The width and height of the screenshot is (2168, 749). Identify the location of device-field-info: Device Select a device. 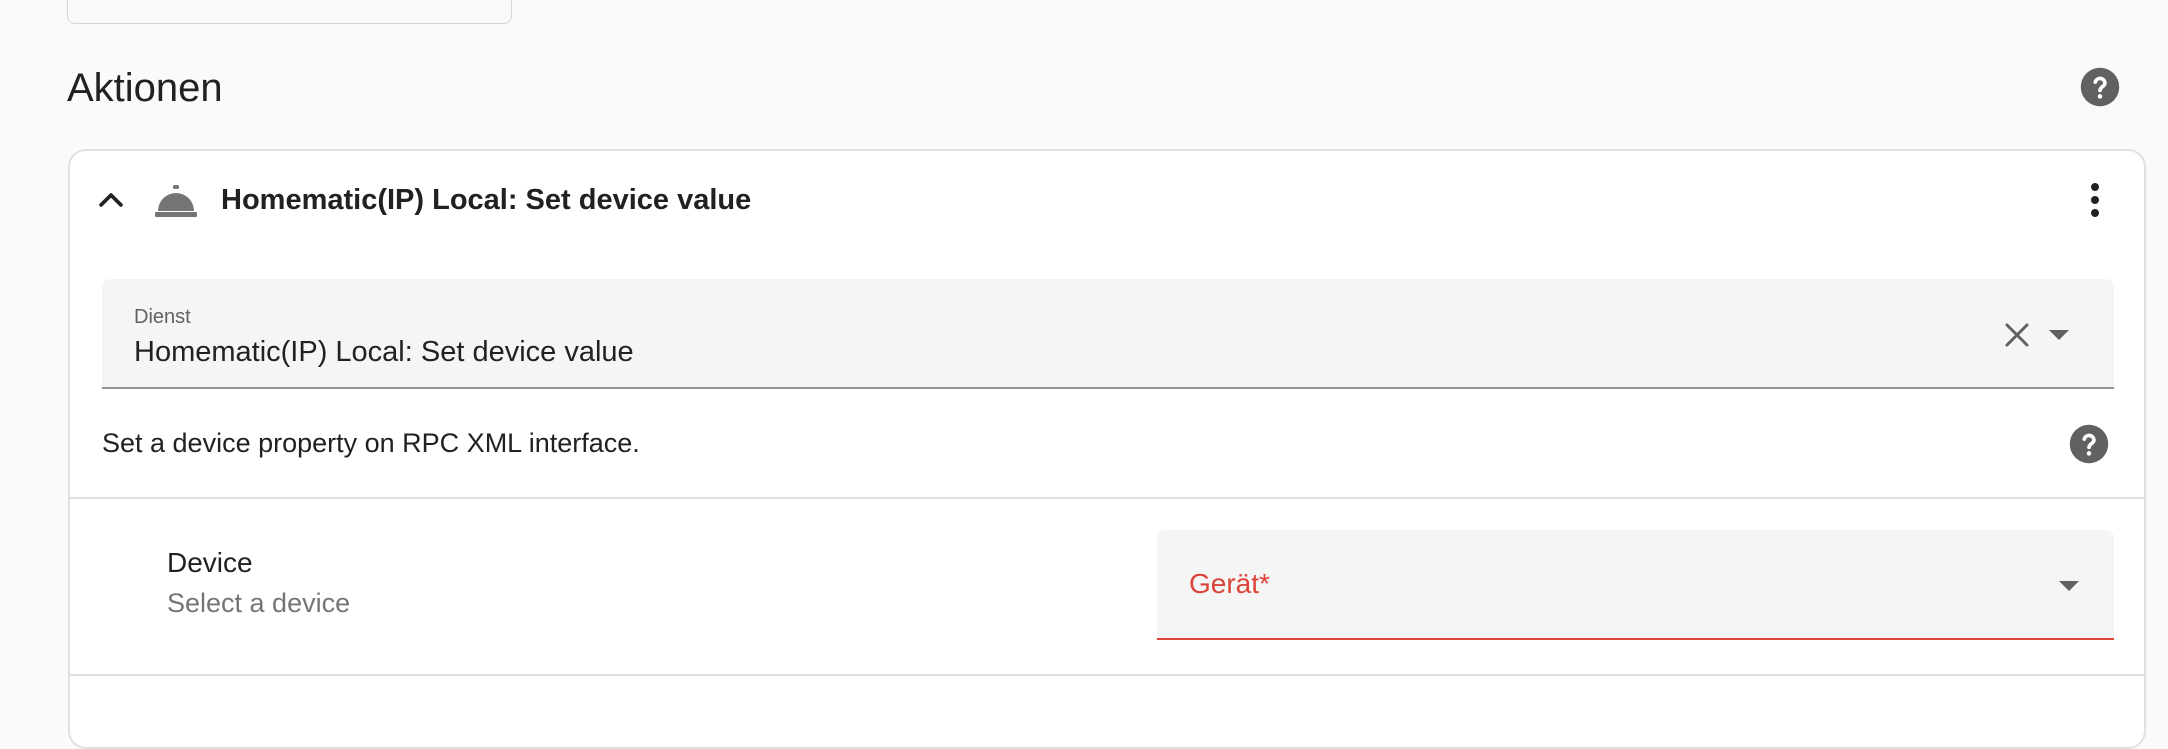
(258, 583).